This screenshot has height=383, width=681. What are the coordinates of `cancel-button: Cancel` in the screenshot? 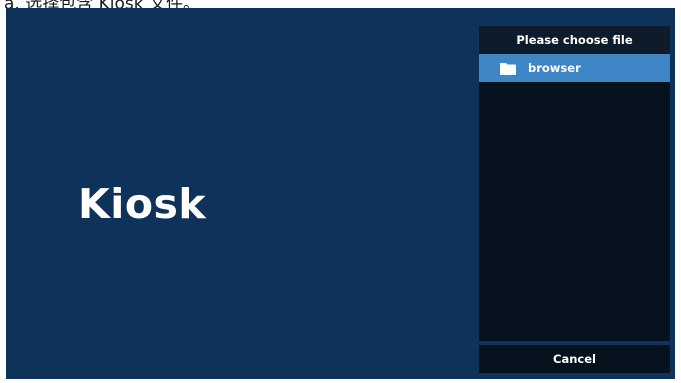 It's located at (574, 359).